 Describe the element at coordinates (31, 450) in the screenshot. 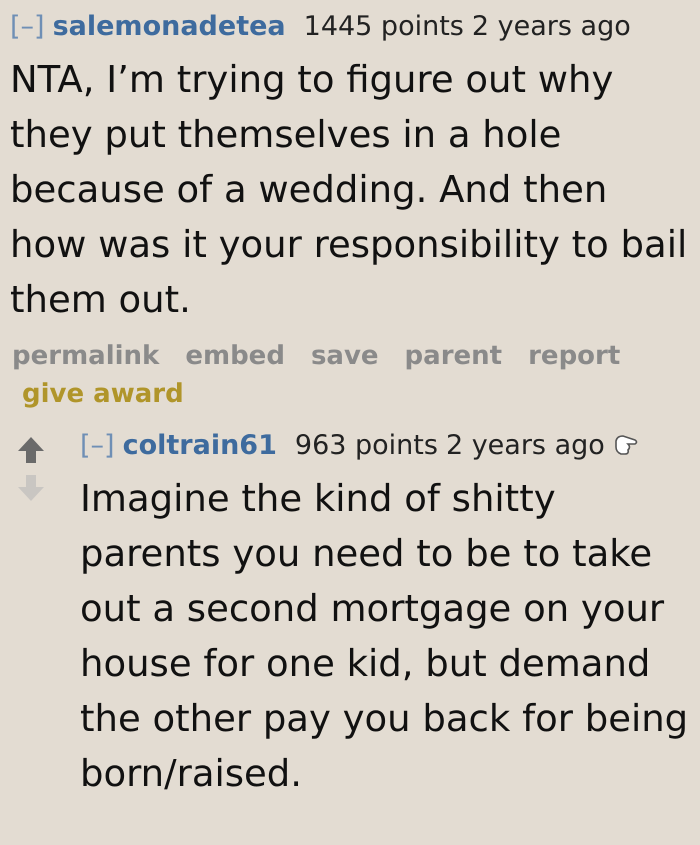

I see `upvote-icon` at that location.